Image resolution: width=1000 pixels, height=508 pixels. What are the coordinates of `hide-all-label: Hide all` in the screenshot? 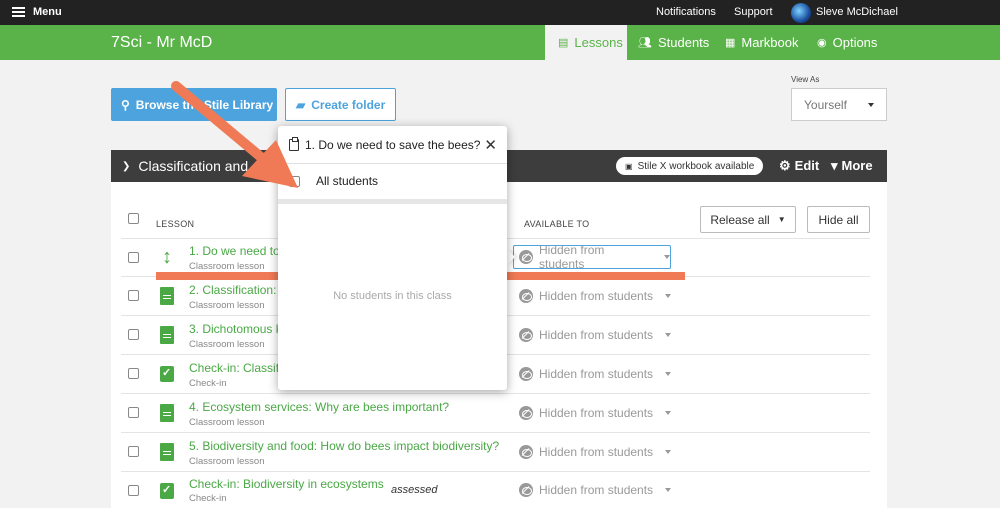 It's located at (838, 219).